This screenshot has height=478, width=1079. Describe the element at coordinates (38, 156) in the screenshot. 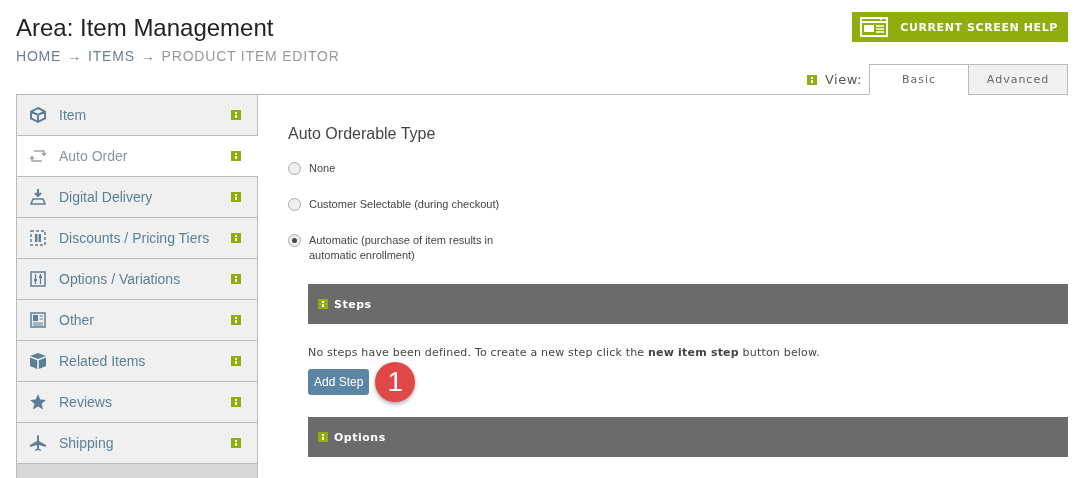

I see `repeat-icon` at that location.